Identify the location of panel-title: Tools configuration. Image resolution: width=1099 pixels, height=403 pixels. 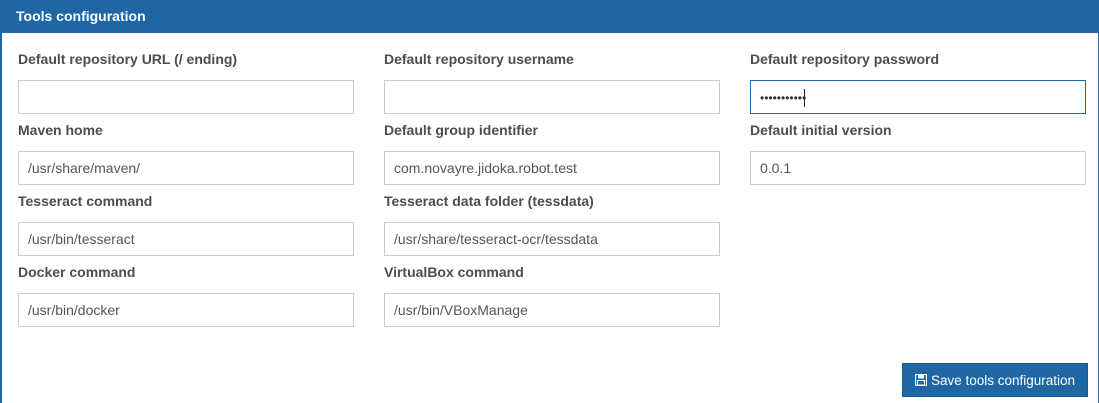
(549, 16).